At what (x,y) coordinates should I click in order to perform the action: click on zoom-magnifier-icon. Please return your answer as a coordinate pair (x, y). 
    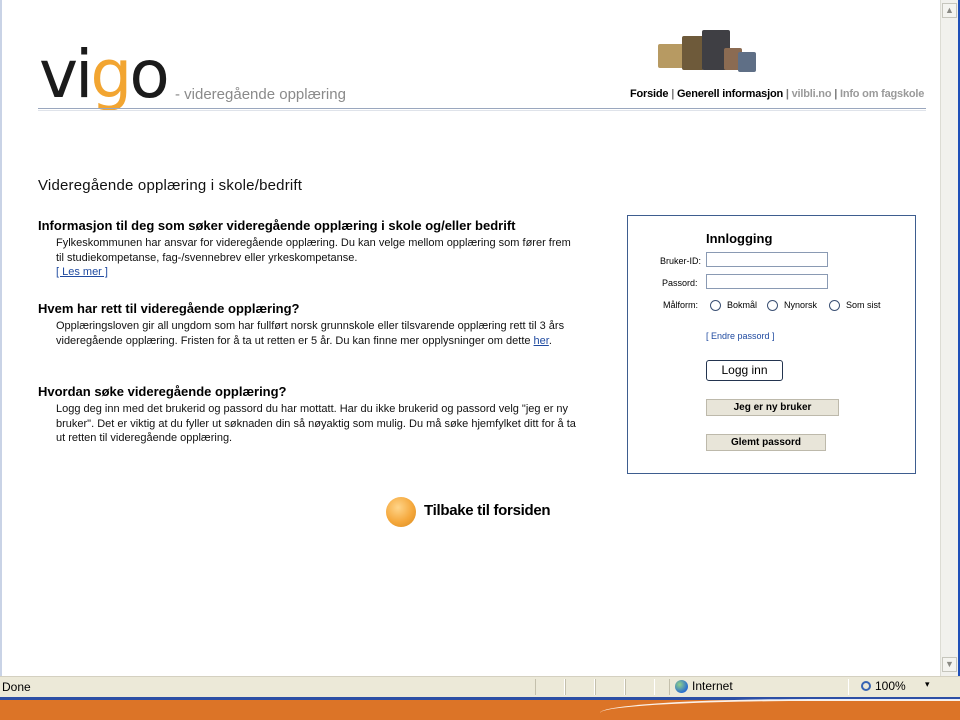
    Looking at the image, I should click on (866, 686).